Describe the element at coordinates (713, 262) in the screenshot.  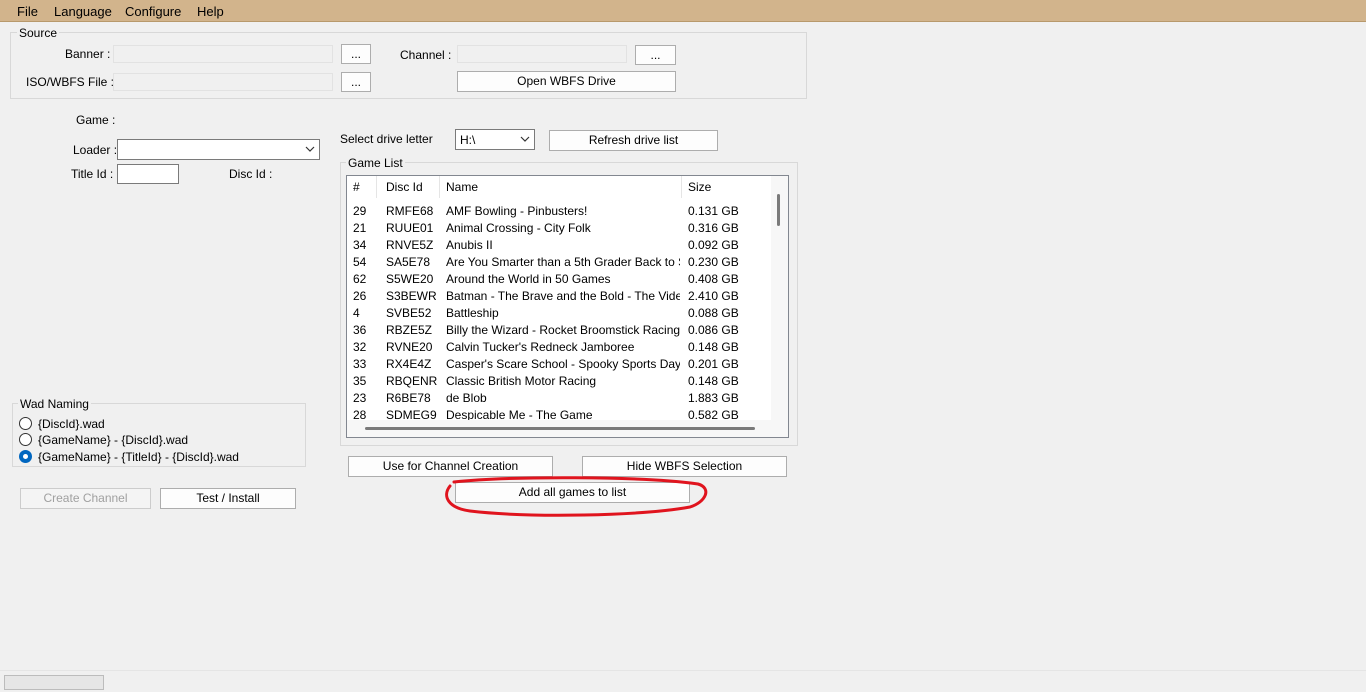
I see `row-size: 0.230 GB` at that location.